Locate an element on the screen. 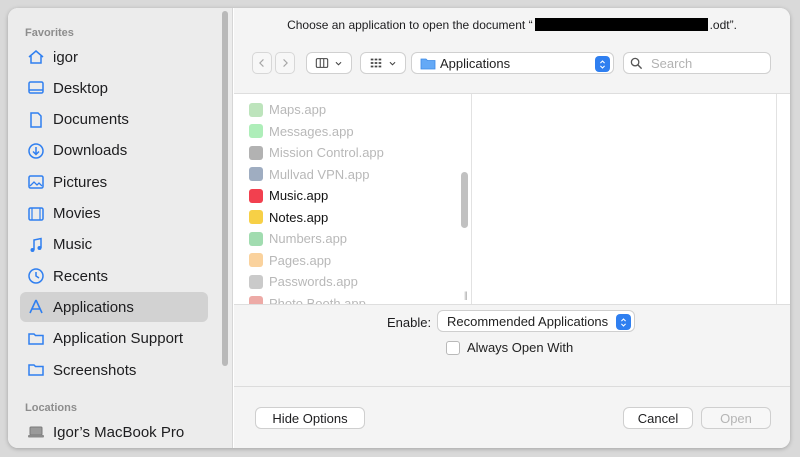 The height and width of the screenshot is (457, 800). film-icon is located at coordinates (36, 214).